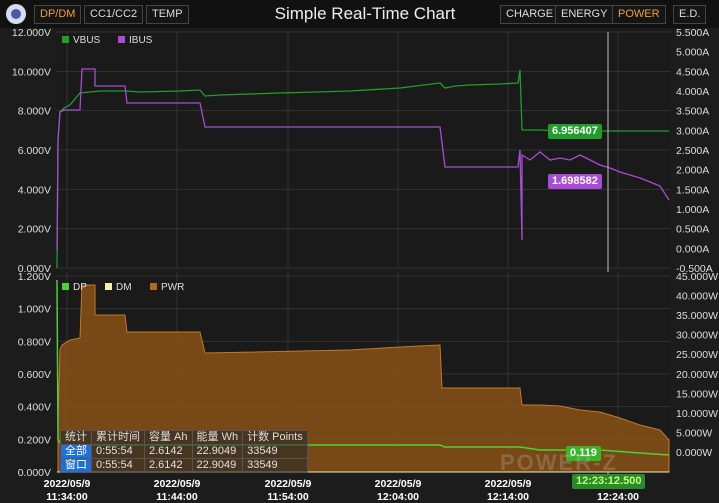 This screenshot has height=503, width=719. Describe the element at coordinates (153, 286) in the screenshot. I see `legend-swatch-pwr` at that location.